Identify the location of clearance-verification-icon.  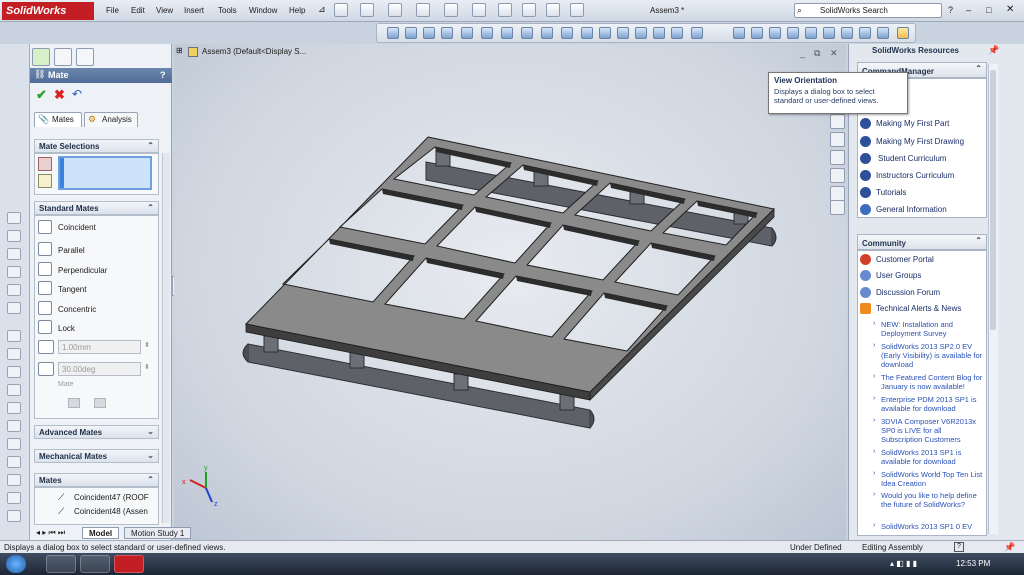
(14, 462).